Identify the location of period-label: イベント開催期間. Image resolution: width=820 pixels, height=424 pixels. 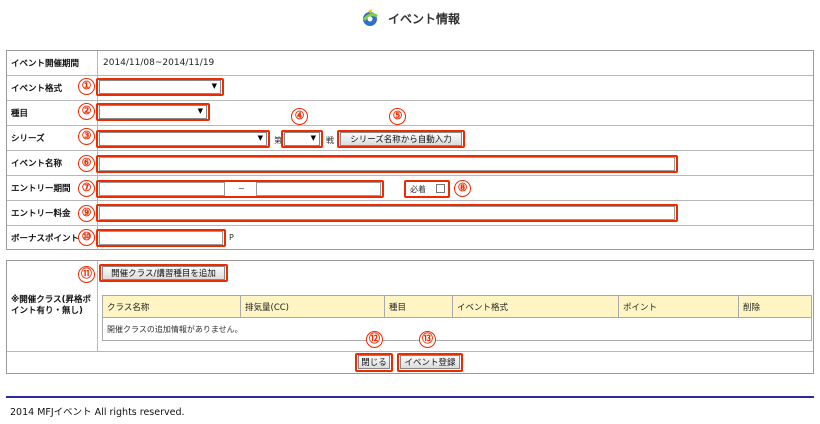
(52, 63).